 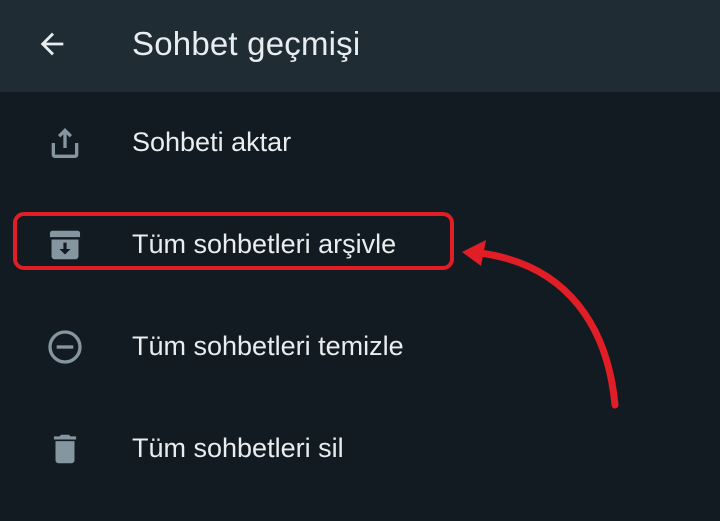 What do you see at coordinates (65, 245) in the screenshot?
I see `archive-icon` at bounding box center [65, 245].